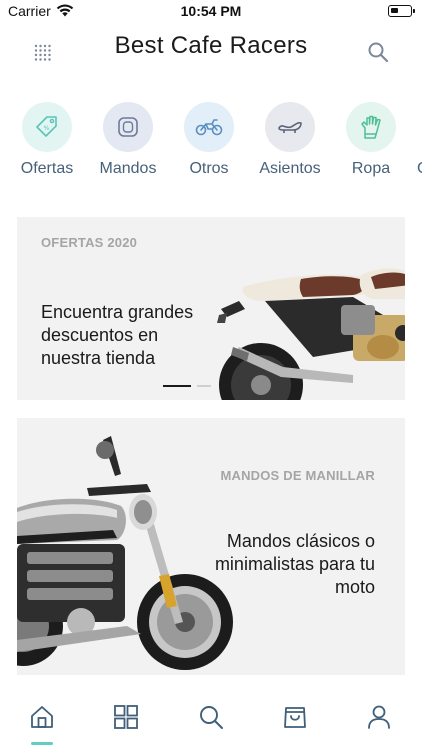 This screenshot has height=750, width=422. I want to click on category-carousel: % Ofertas Mandos Otros Asientos Ropa, so click(211, 145).